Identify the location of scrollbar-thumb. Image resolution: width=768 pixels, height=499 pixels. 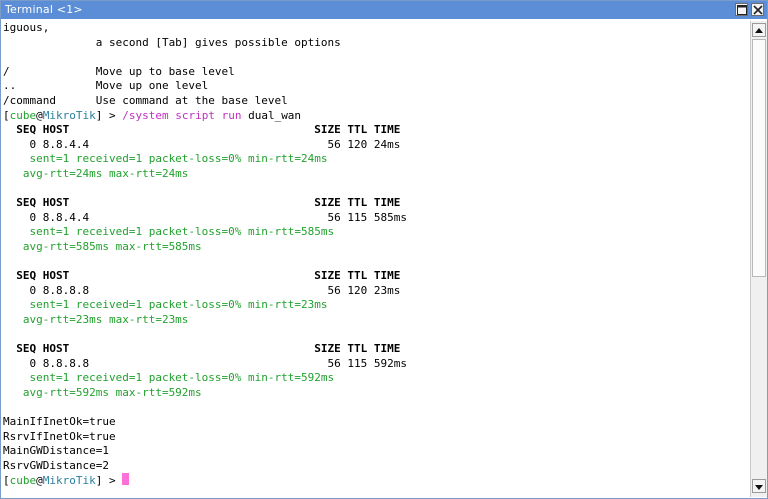
(759, 158).